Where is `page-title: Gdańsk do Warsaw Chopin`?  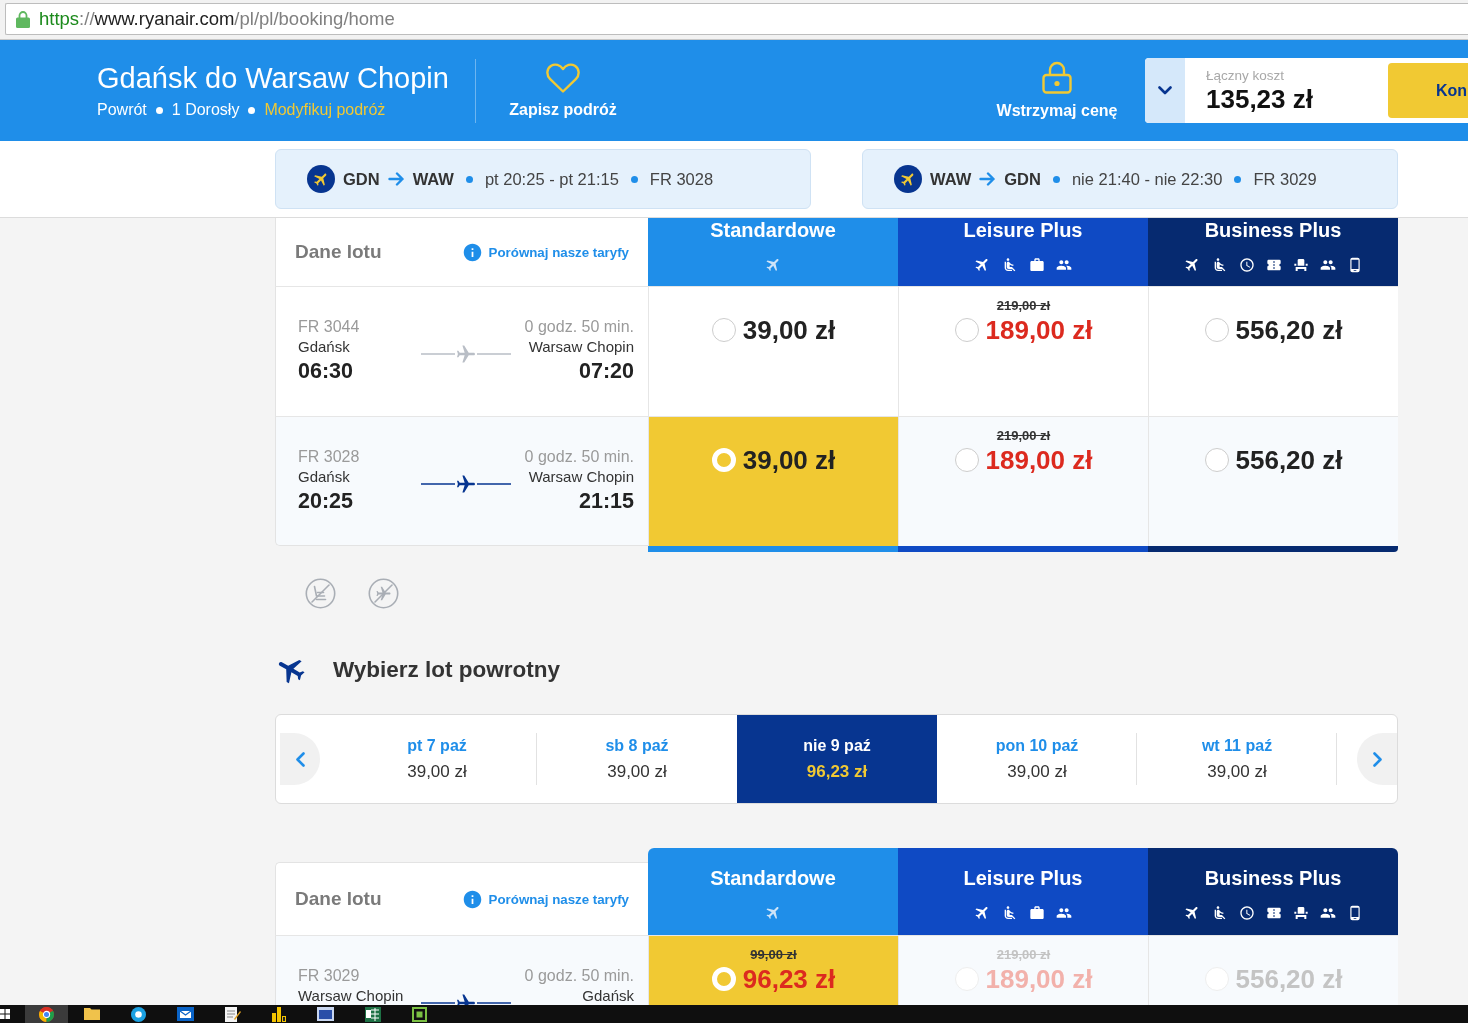 page-title: Gdańsk do Warsaw Chopin is located at coordinates (273, 78).